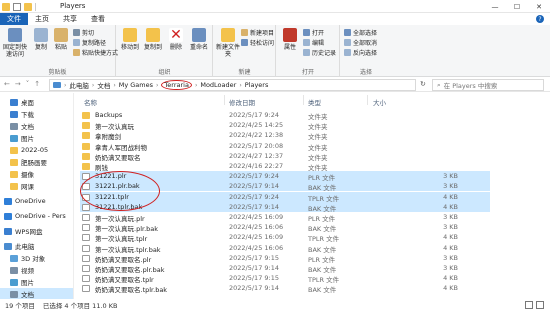  Describe the element at coordinates (24, 150) in the screenshot. I see `nav-item: 2022-05` at that location.